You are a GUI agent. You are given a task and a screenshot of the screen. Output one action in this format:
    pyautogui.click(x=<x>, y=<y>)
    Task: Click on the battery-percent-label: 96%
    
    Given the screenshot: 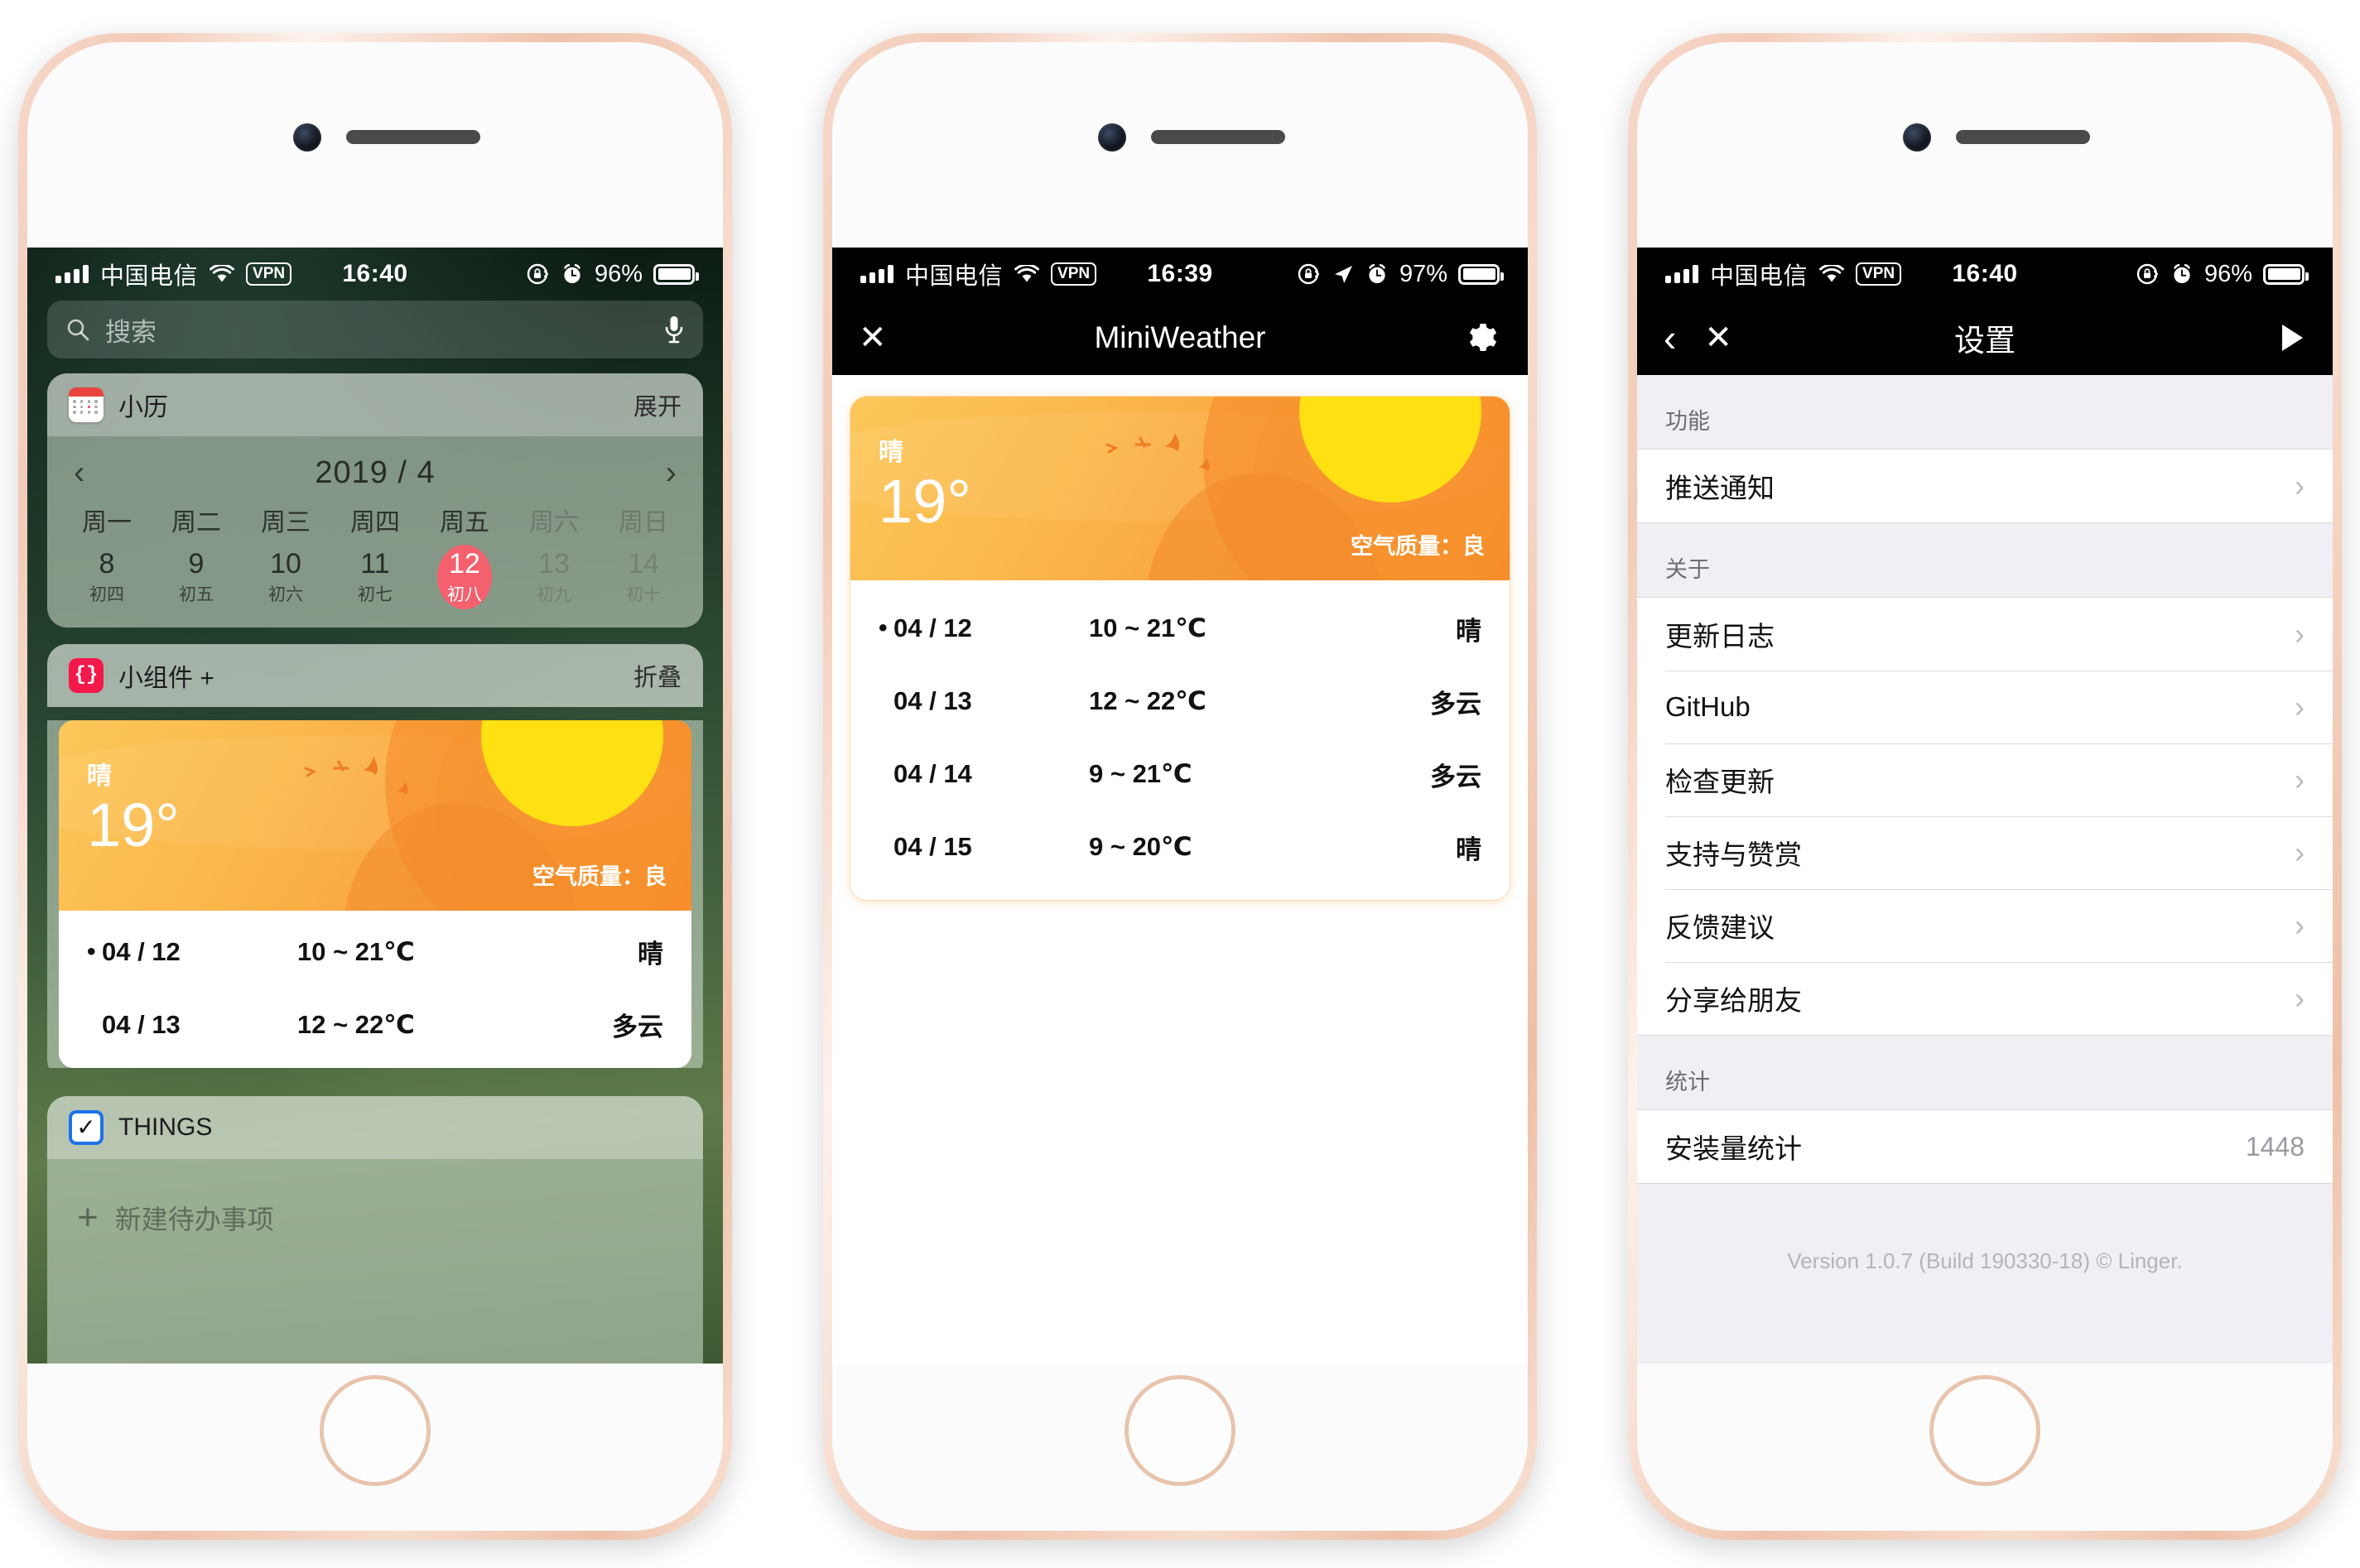 What is the action you would take?
    pyautogui.click(x=618, y=273)
    